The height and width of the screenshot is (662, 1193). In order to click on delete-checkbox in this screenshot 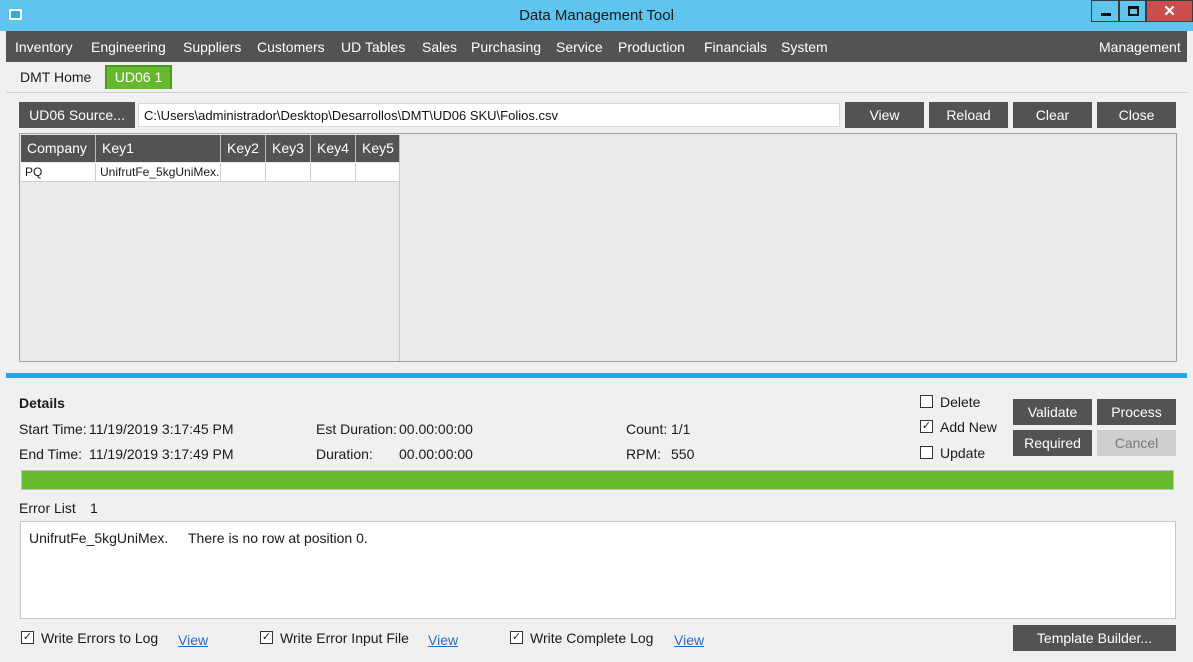, I will do `click(926, 401)`.